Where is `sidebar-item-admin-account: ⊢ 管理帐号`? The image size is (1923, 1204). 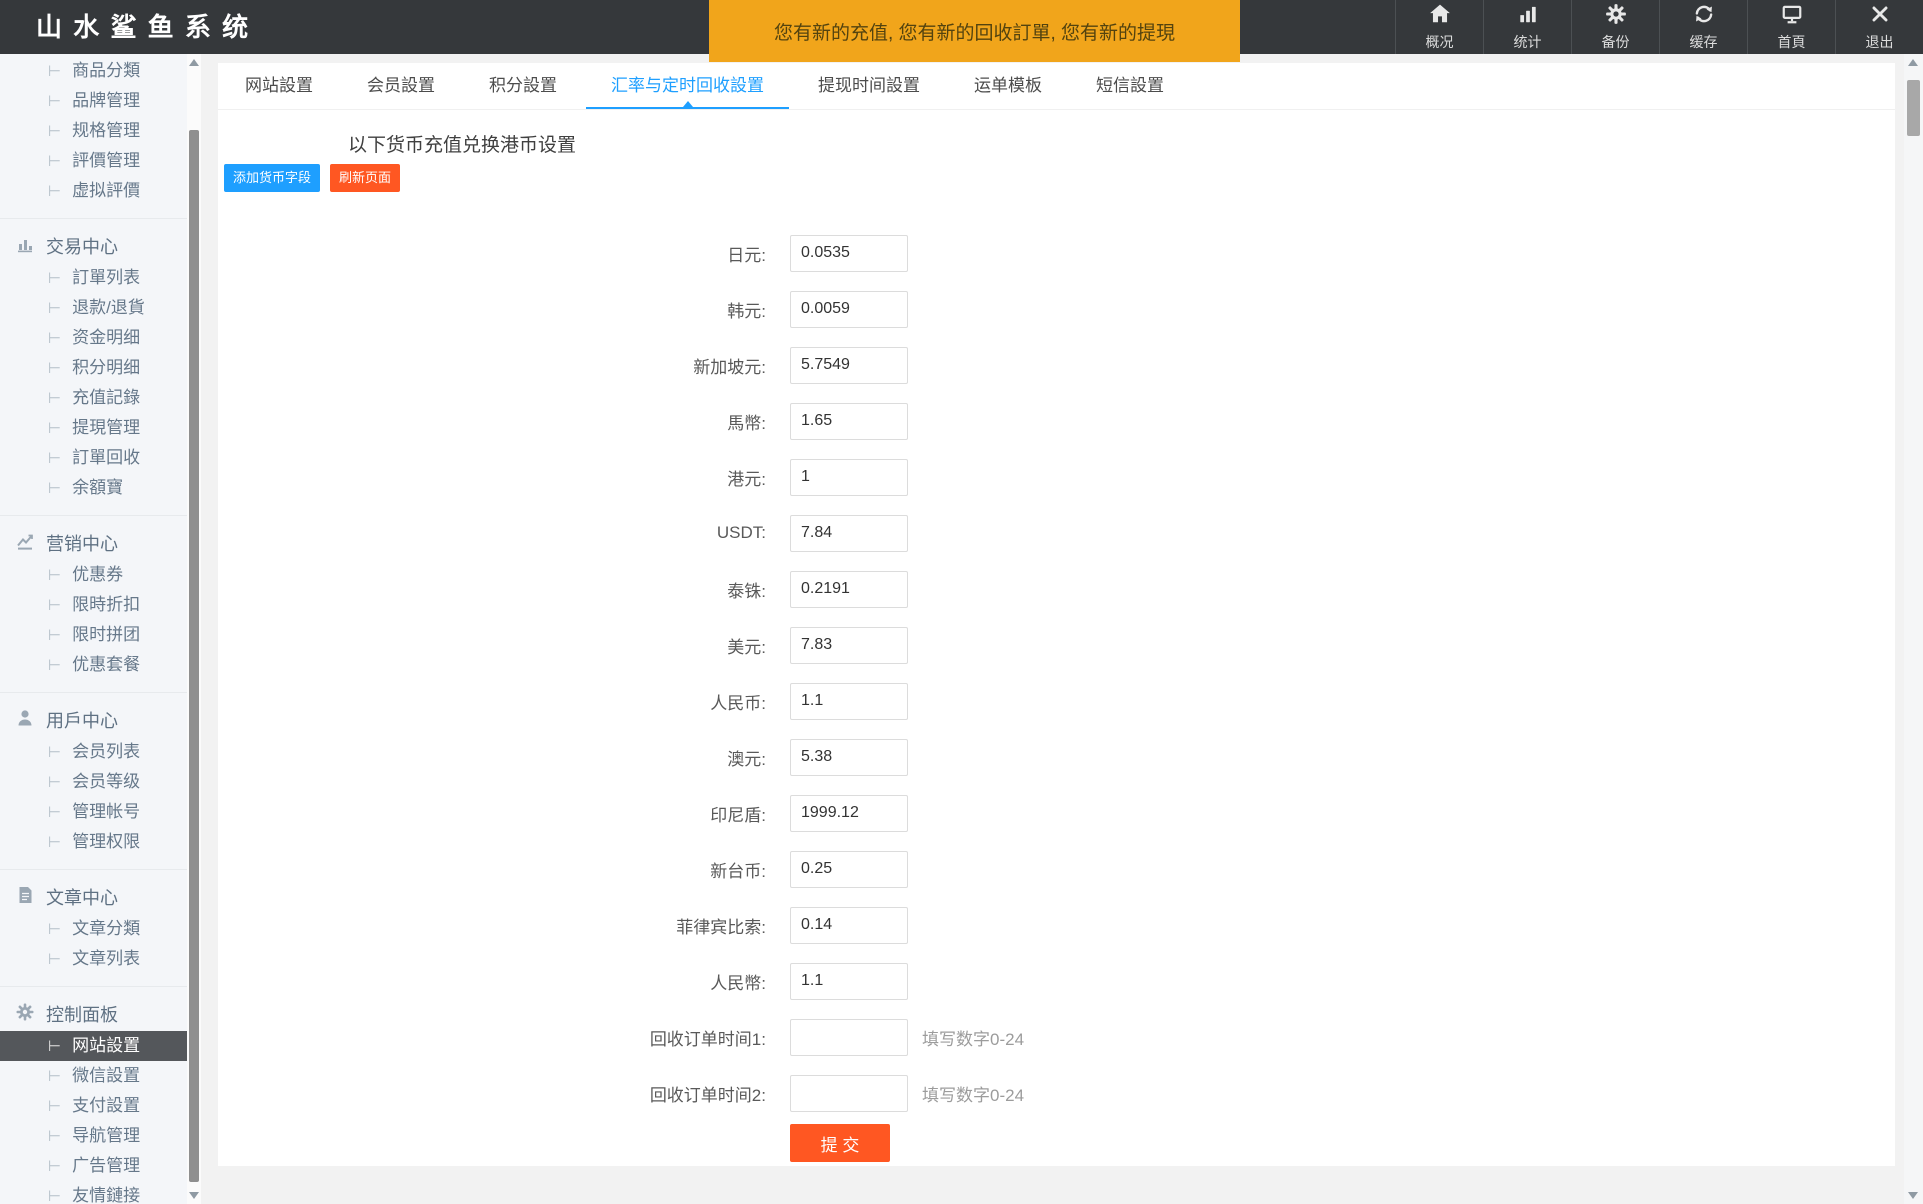
sidebar-item-admin-account: ⊢ 管理帐号 is located at coordinates (93, 812).